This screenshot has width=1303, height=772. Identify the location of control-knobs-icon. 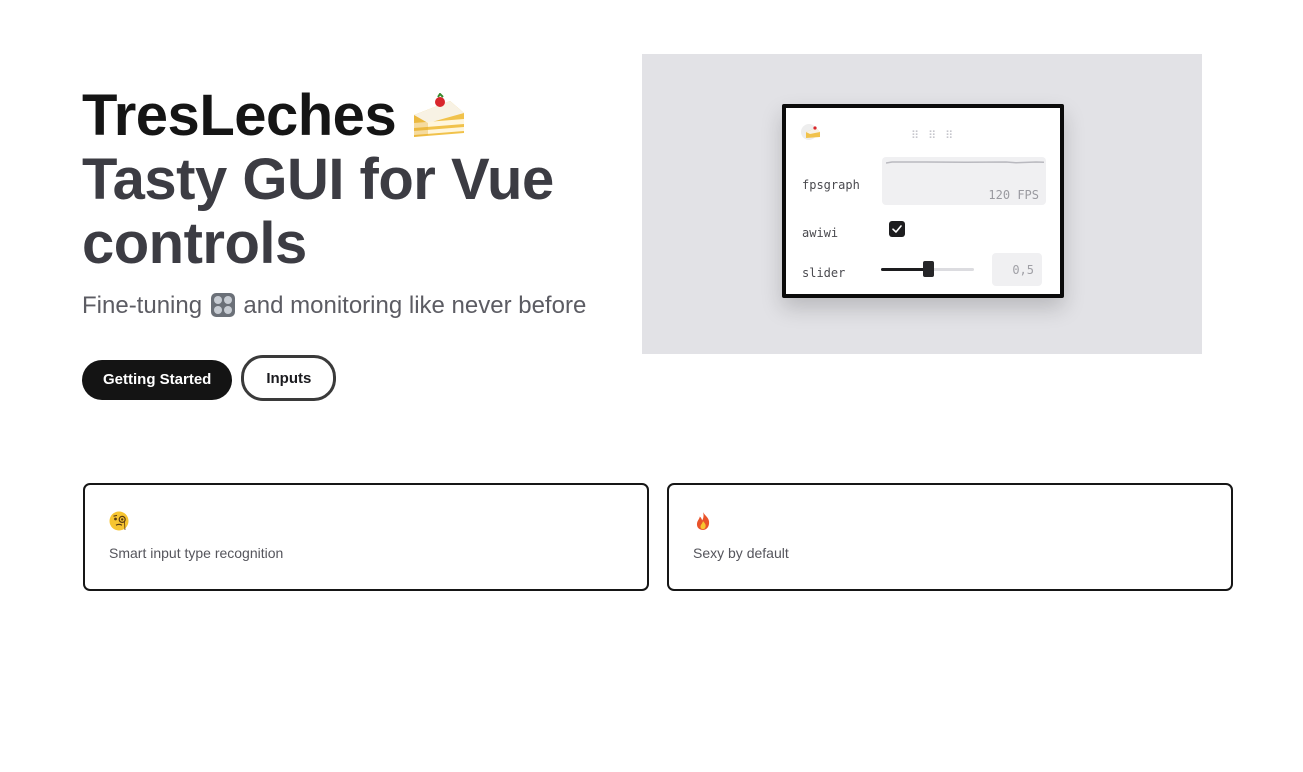
(222, 305).